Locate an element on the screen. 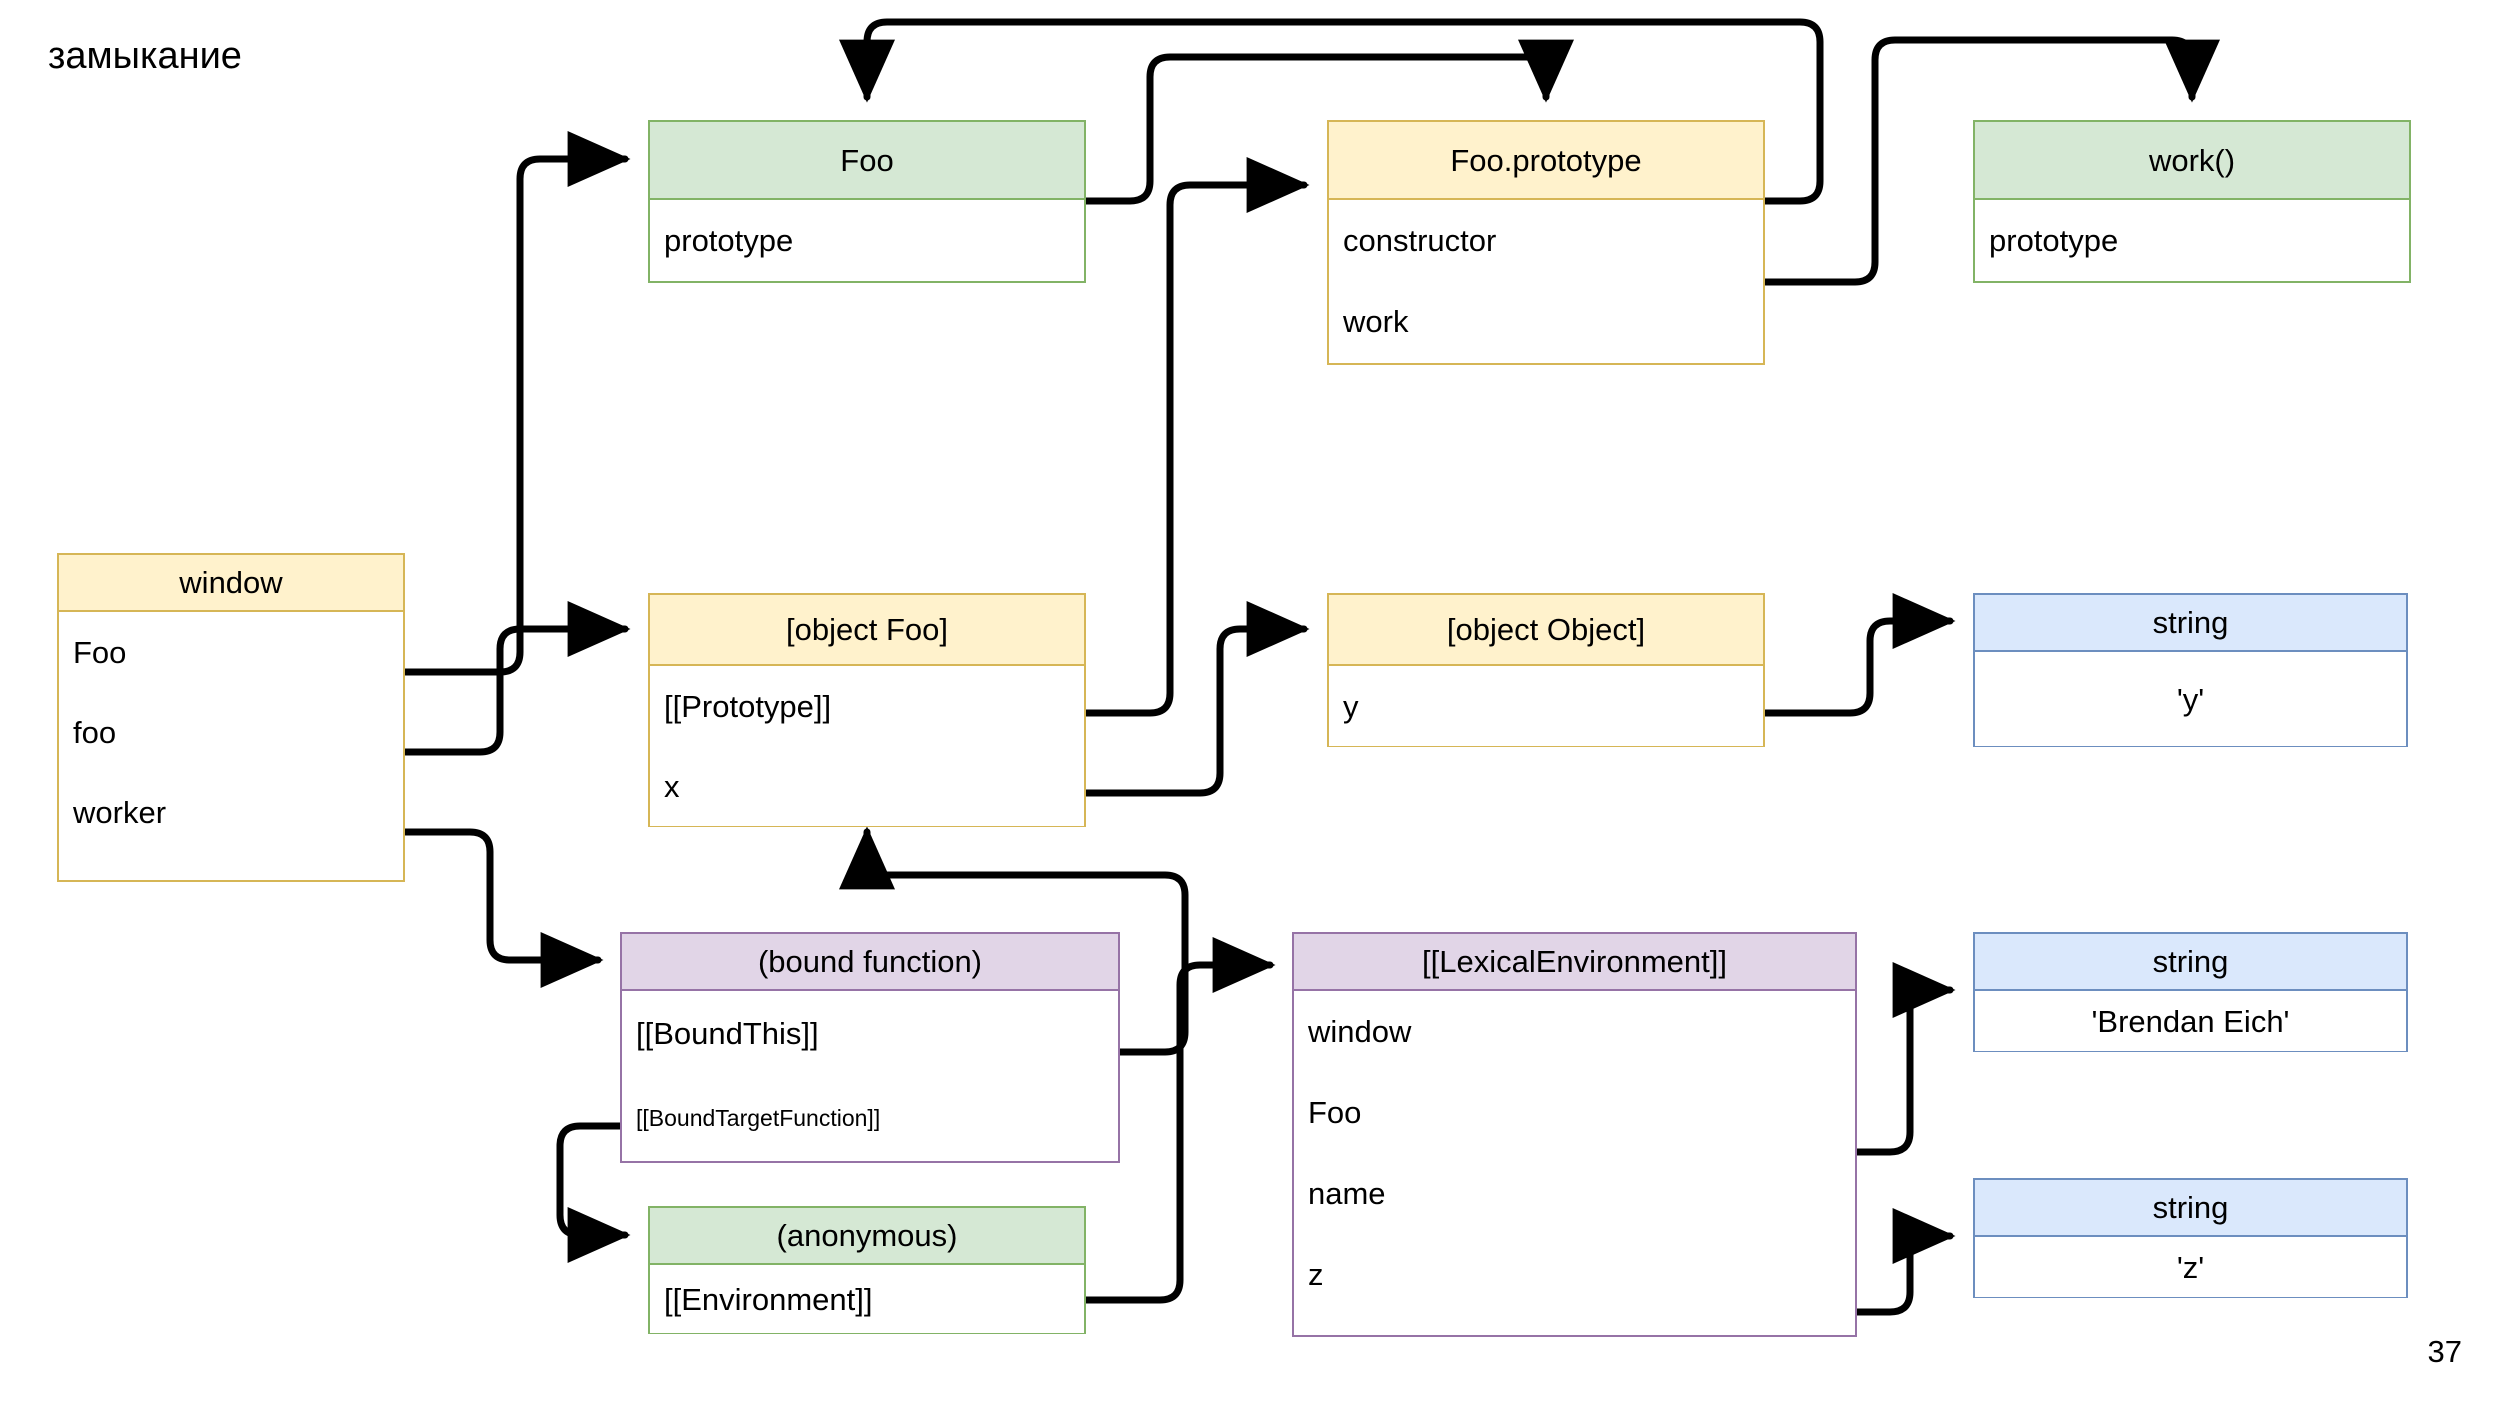 This screenshot has width=2500, height=1406. node-lexical-environment: [[LexicalEnvironment]] window Foo name z is located at coordinates (1574, 1134).